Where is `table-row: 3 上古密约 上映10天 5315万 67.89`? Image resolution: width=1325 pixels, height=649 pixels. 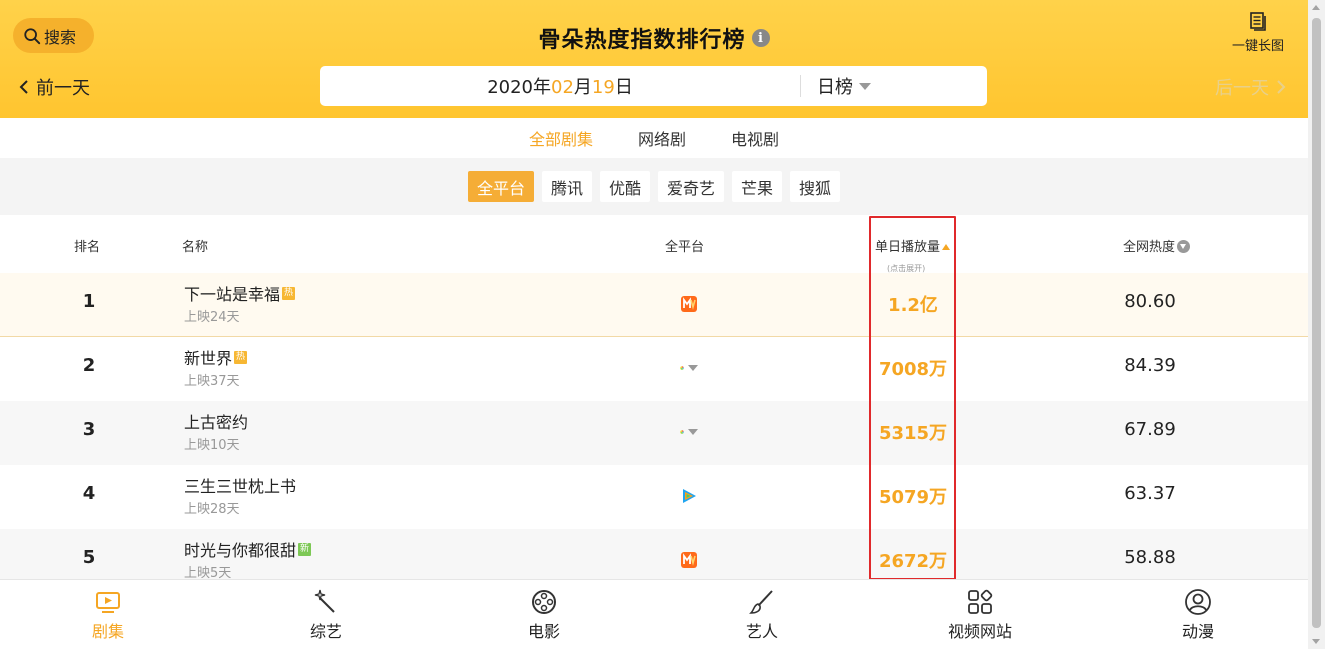
table-row: 3 上古密约 上映10天 5315万 67.89 is located at coordinates (654, 433).